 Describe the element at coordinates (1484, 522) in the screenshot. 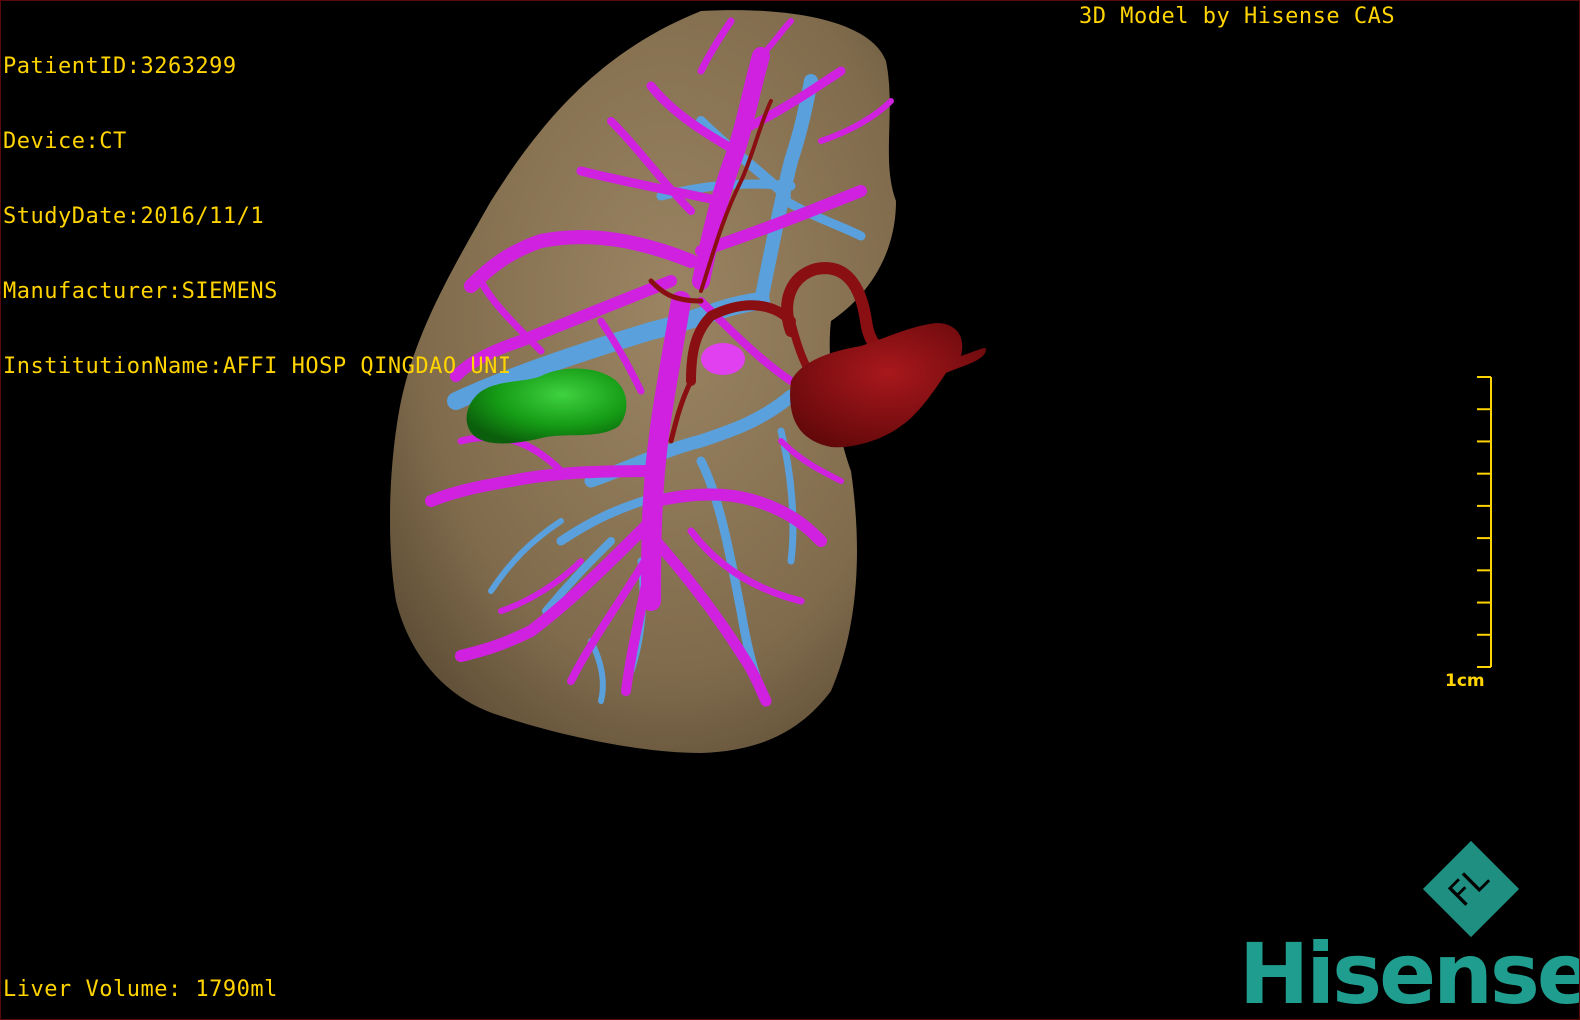

I see `scale-bar` at that location.